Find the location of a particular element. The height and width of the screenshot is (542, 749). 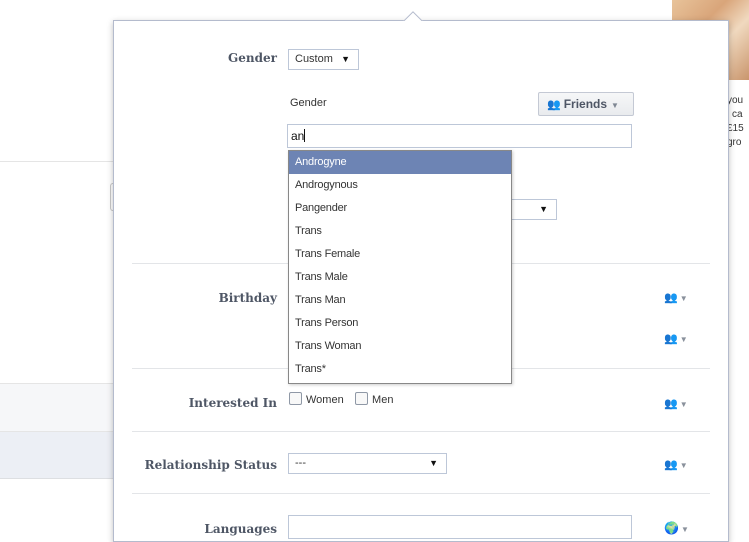

autocomplete-option: Trans Man is located at coordinates (400, 300).